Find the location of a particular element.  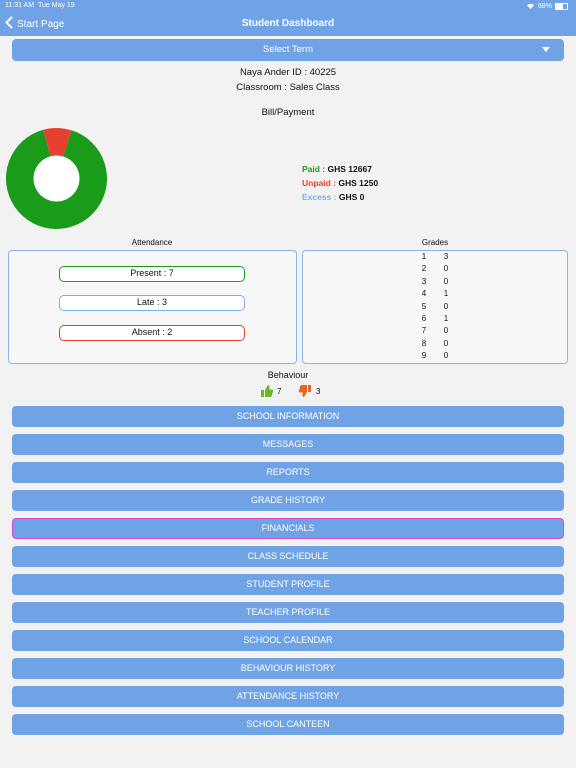

pie-hole is located at coordinates (56, 178).